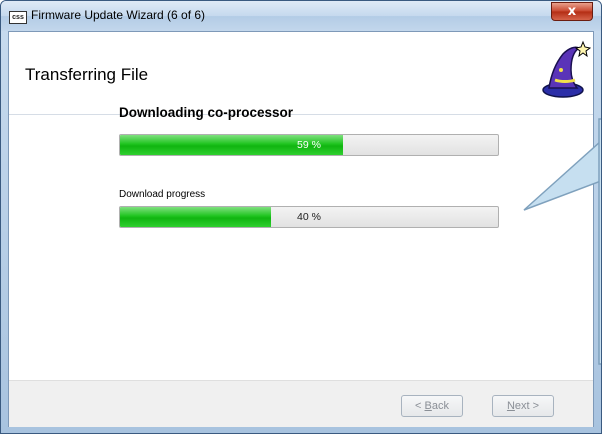  What do you see at coordinates (87, 74) in the screenshot?
I see `page-title: Transferring File` at bounding box center [87, 74].